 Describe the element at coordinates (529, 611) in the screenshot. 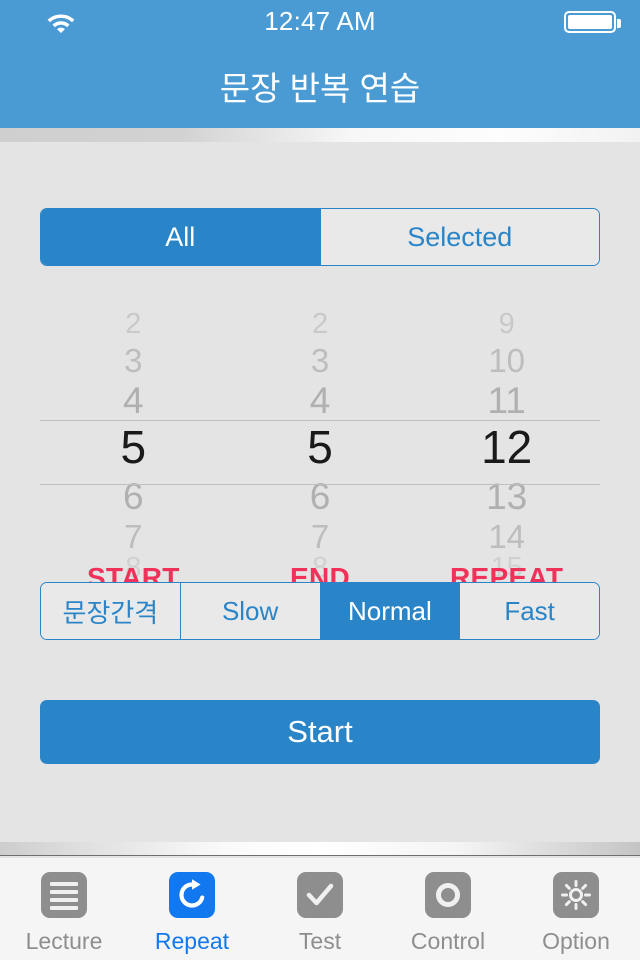

I see `segment-fast: Fast` at that location.